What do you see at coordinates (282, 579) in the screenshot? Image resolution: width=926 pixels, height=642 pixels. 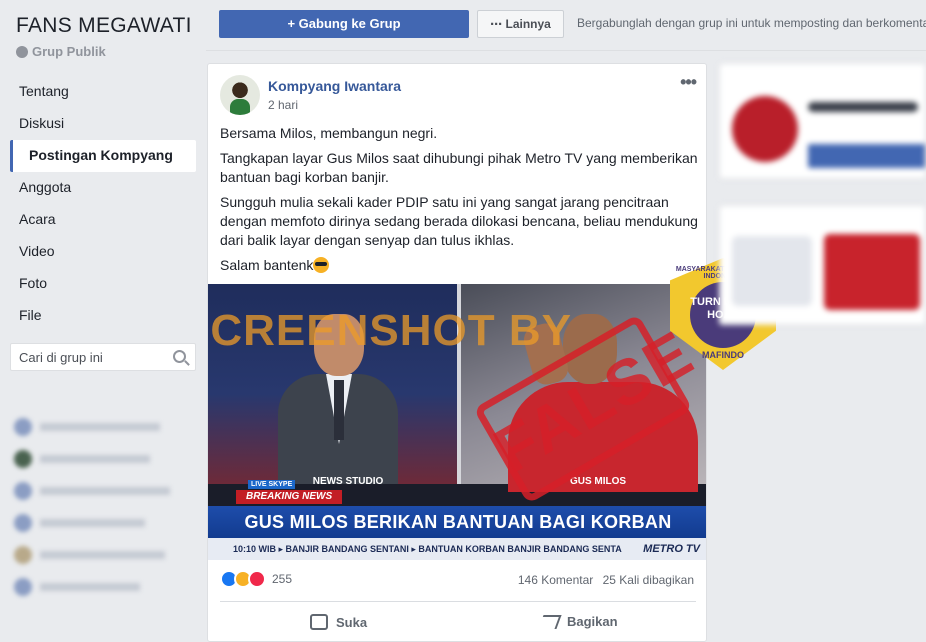 I see `reaction-count: 255` at bounding box center [282, 579].